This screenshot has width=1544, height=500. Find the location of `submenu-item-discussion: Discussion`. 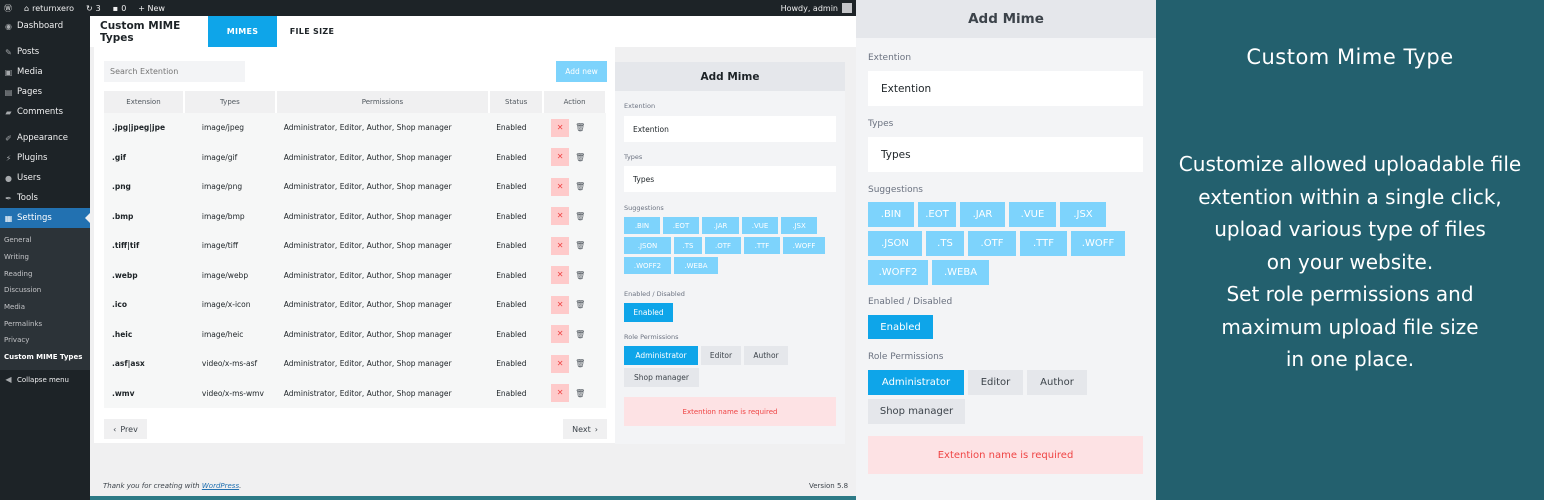

submenu-item-discussion: Discussion is located at coordinates (45, 290).